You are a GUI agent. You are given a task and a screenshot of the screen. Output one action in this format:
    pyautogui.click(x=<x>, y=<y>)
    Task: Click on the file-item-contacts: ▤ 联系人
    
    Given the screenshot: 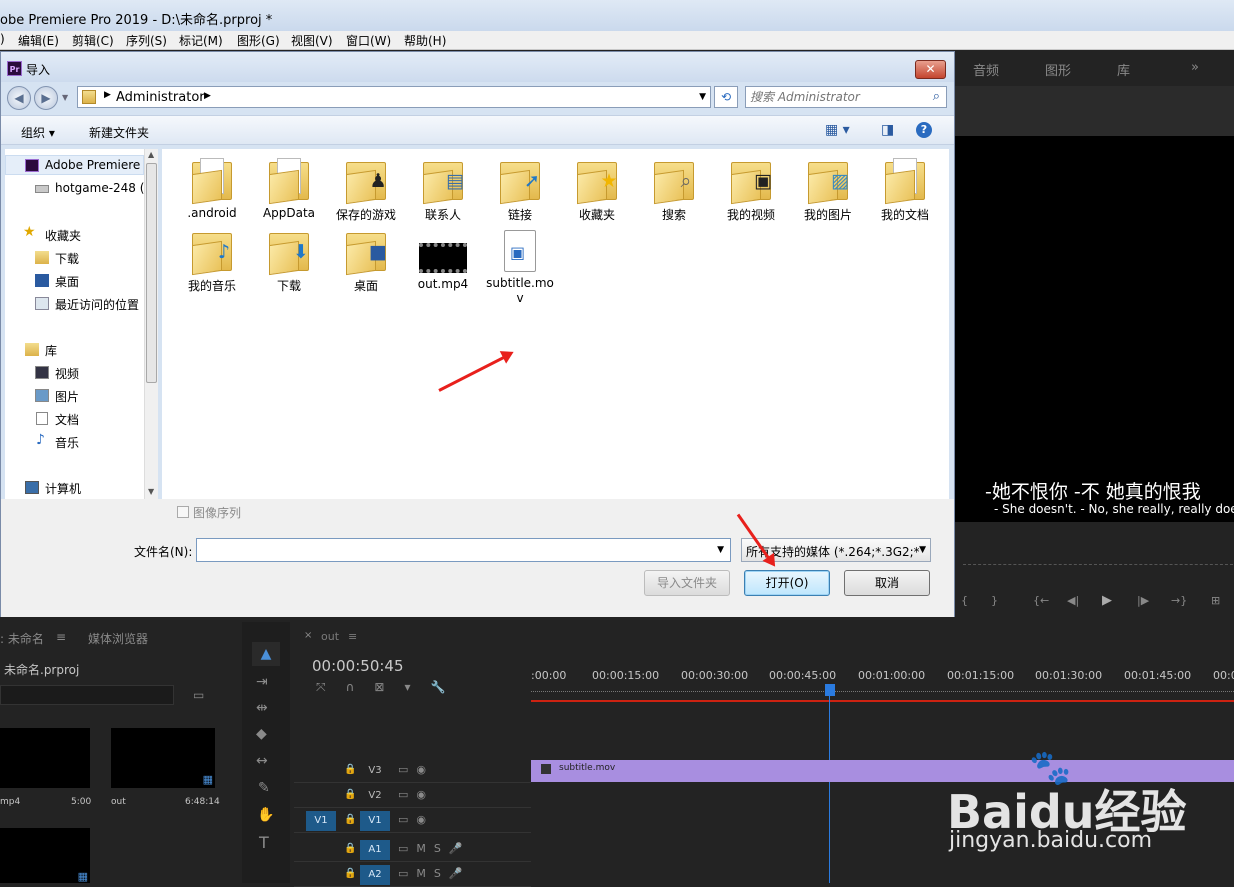 What is the action you would take?
    pyautogui.click(x=443, y=187)
    